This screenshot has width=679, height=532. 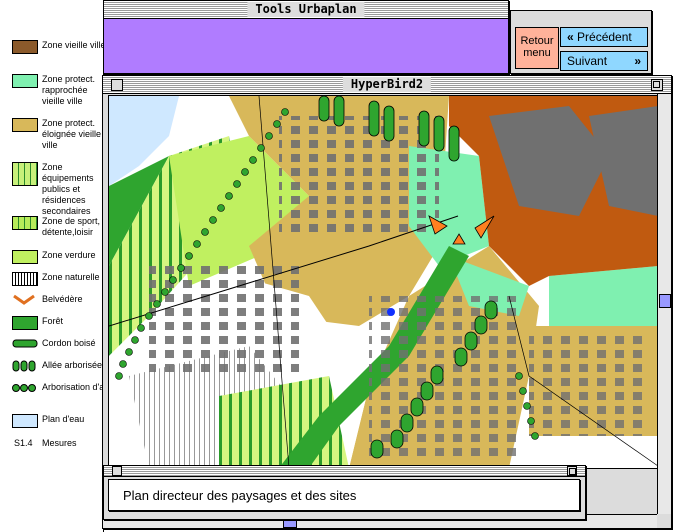 I want to click on back-label-line2: menu, so click(x=537, y=53).